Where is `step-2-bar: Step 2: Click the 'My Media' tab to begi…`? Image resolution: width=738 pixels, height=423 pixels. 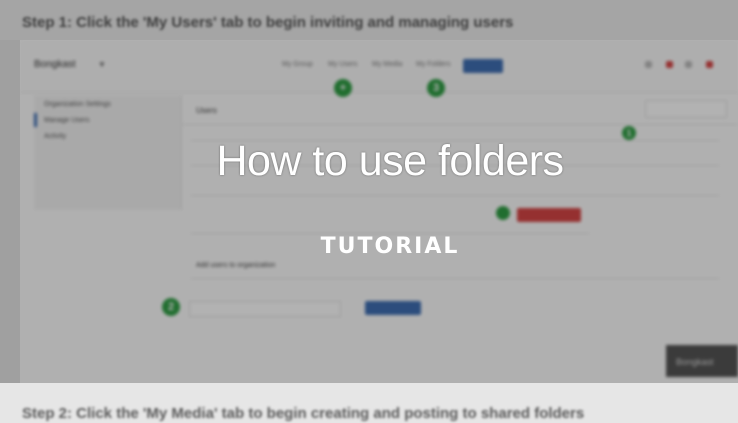 step-2-bar: Step 2: Click the 'My Media' tab to begi… is located at coordinates (369, 403).